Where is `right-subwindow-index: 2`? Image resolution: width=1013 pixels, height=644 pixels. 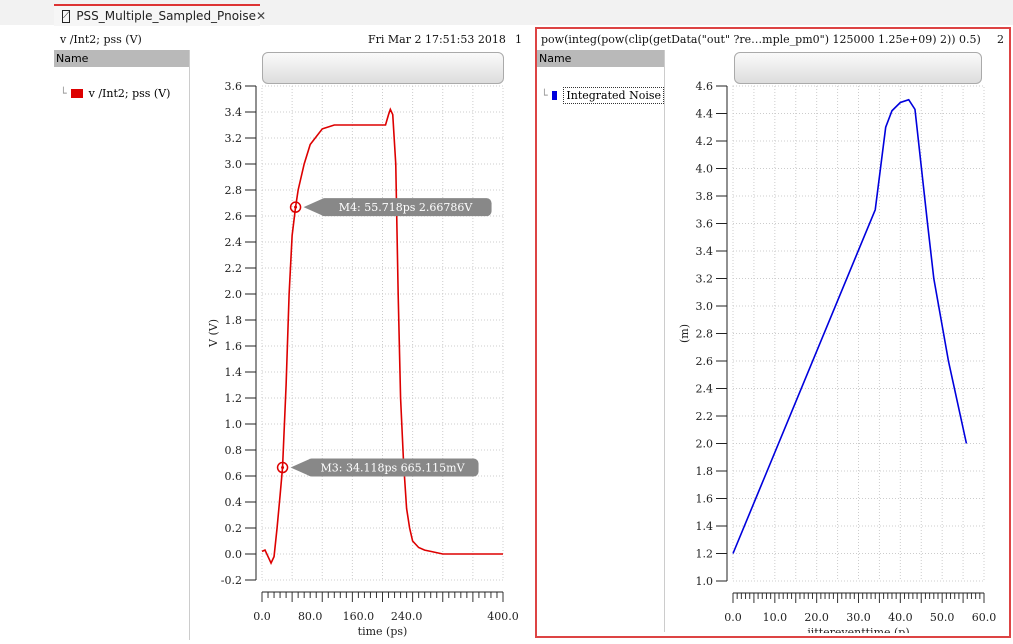 right-subwindow-index: 2 is located at coordinates (1000, 39).